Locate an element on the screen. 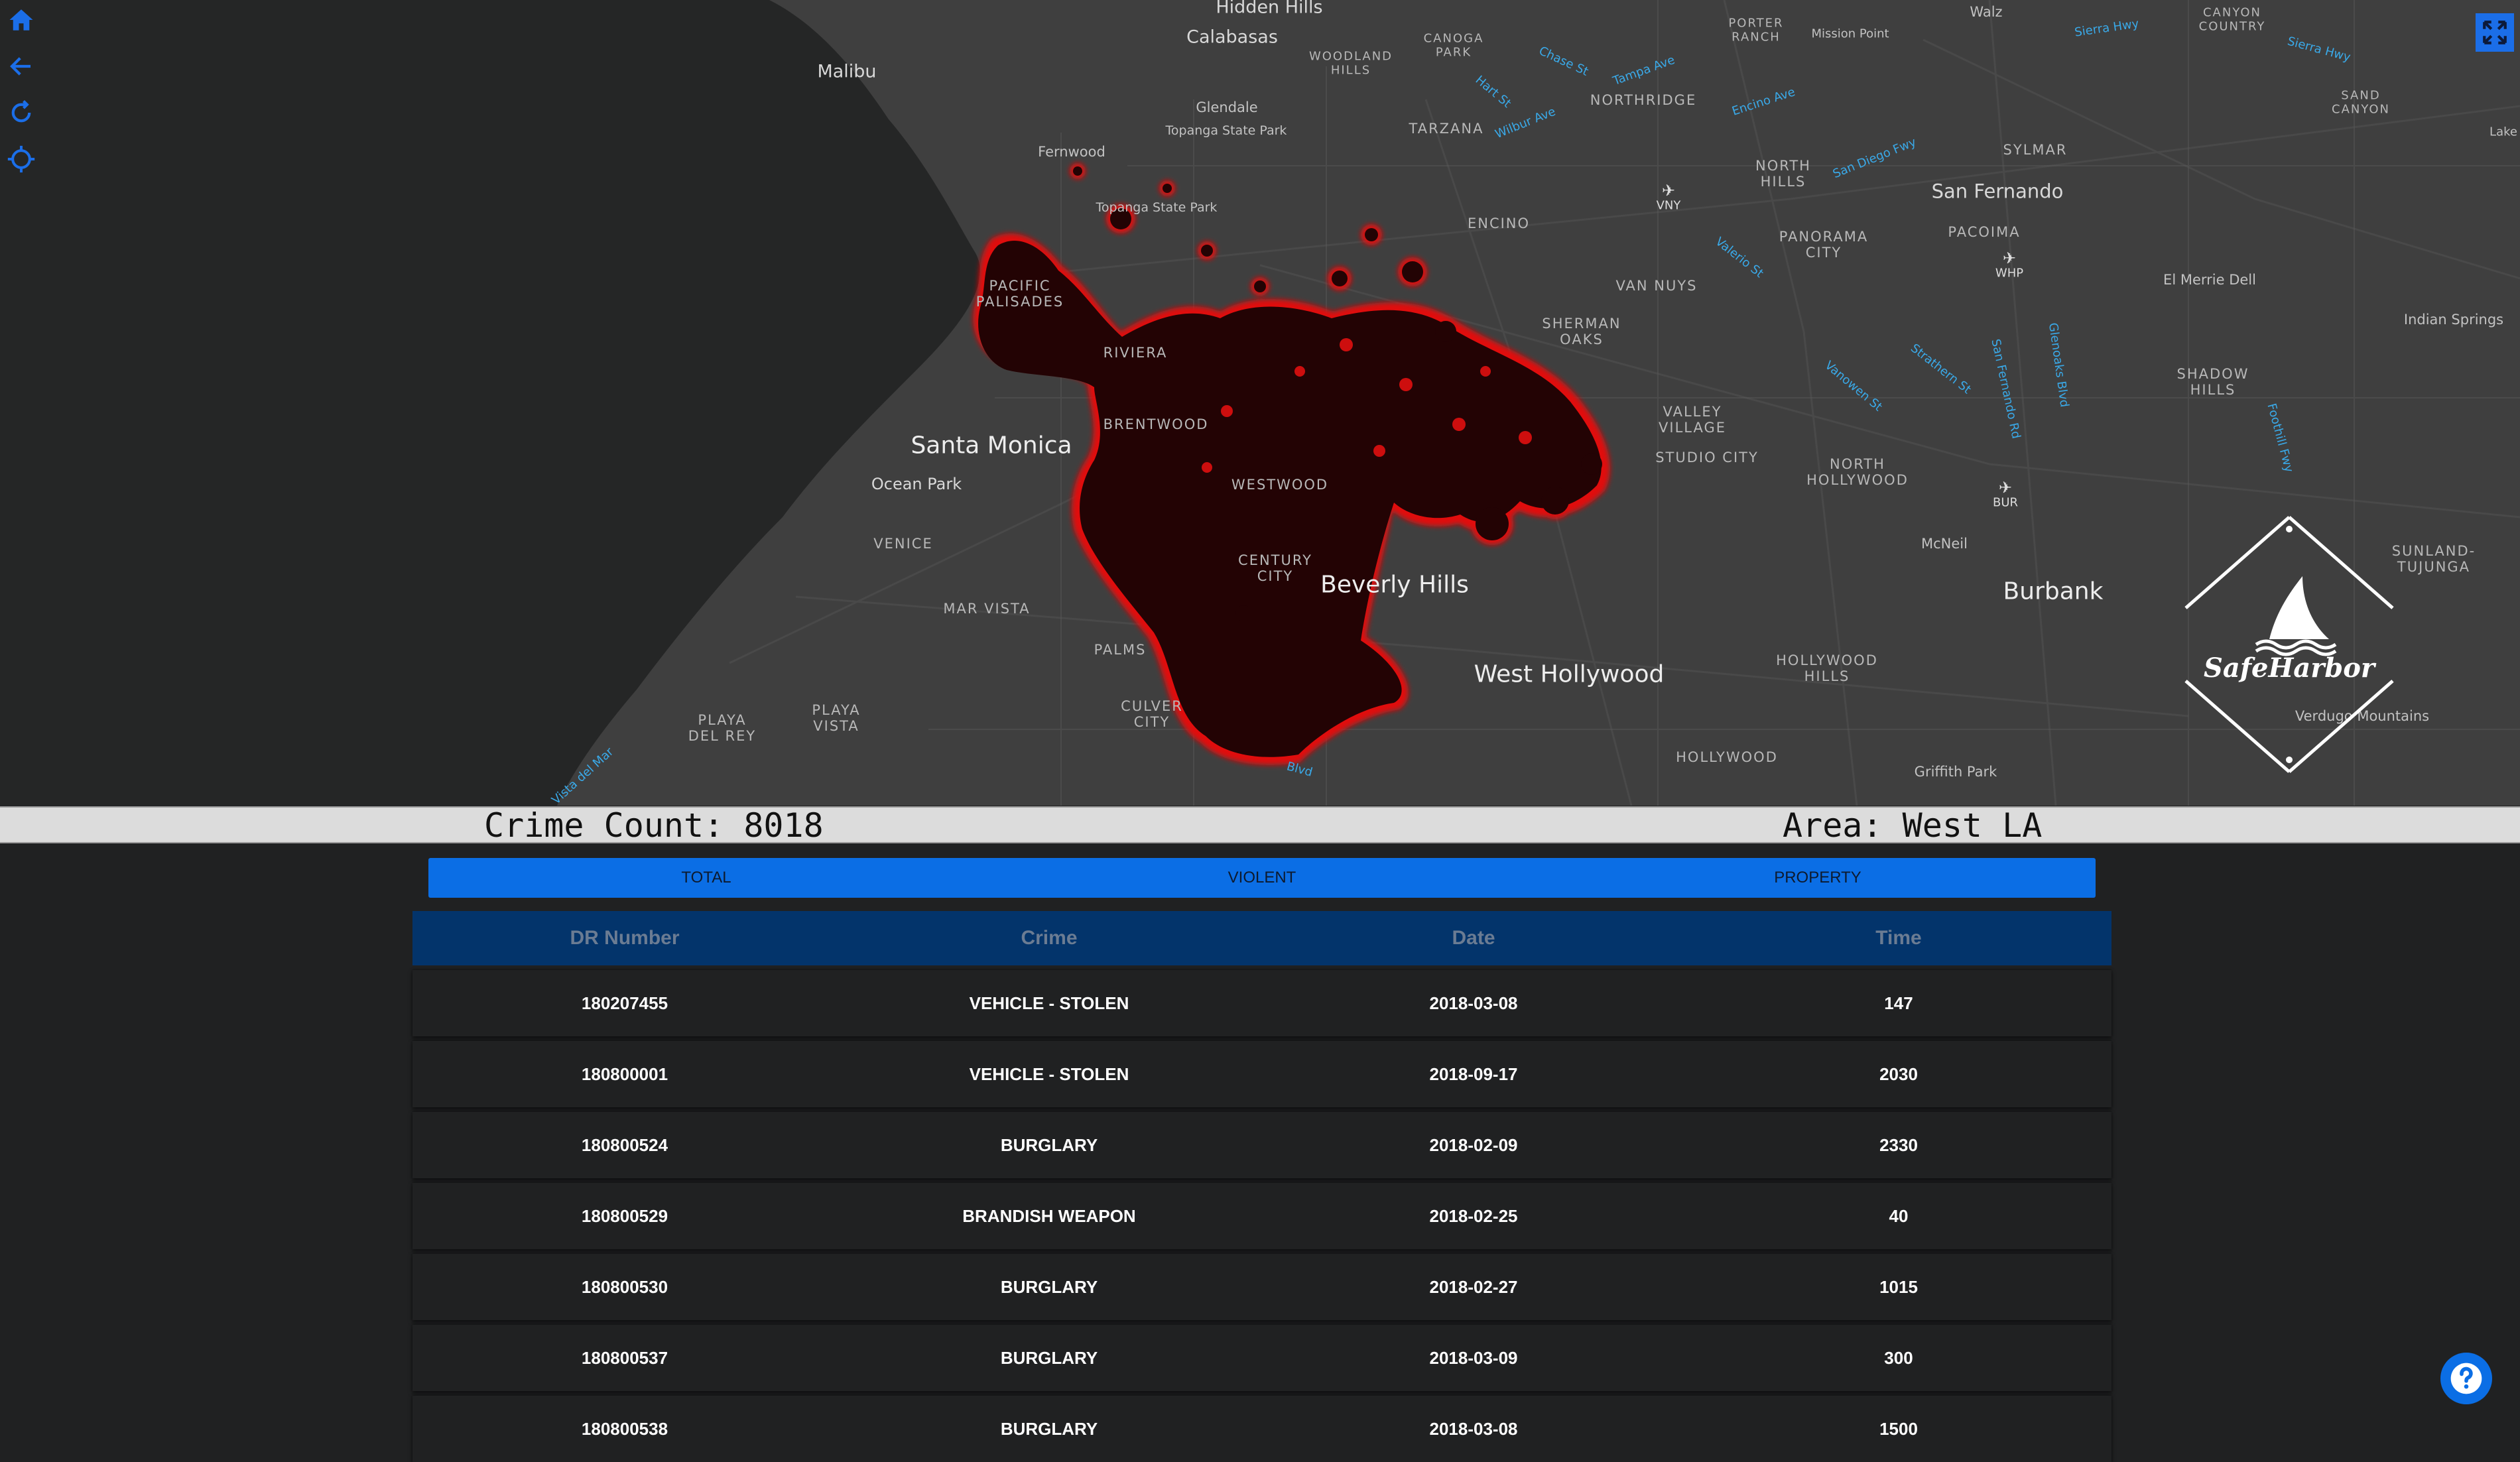 The image size is (2520, 1462). time-cell: 2030 is located at coordinates (1898, 1074).